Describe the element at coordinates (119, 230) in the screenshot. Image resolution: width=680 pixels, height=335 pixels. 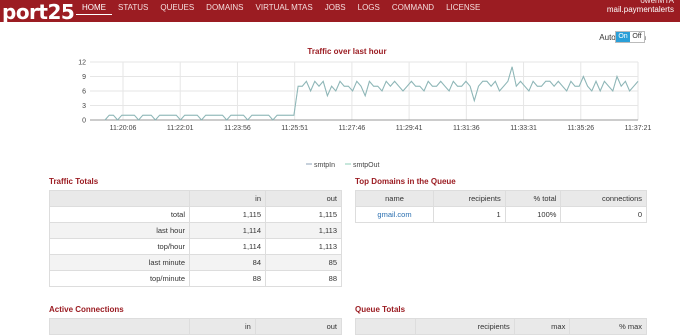
I see `row-label: last hour` at that location.